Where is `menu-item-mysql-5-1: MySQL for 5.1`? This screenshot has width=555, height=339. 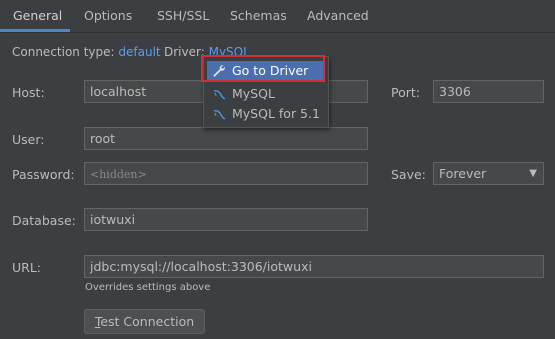
menu-item-mysql-5-1: MySQL for 5.1 is located at coordinates (265, 114).